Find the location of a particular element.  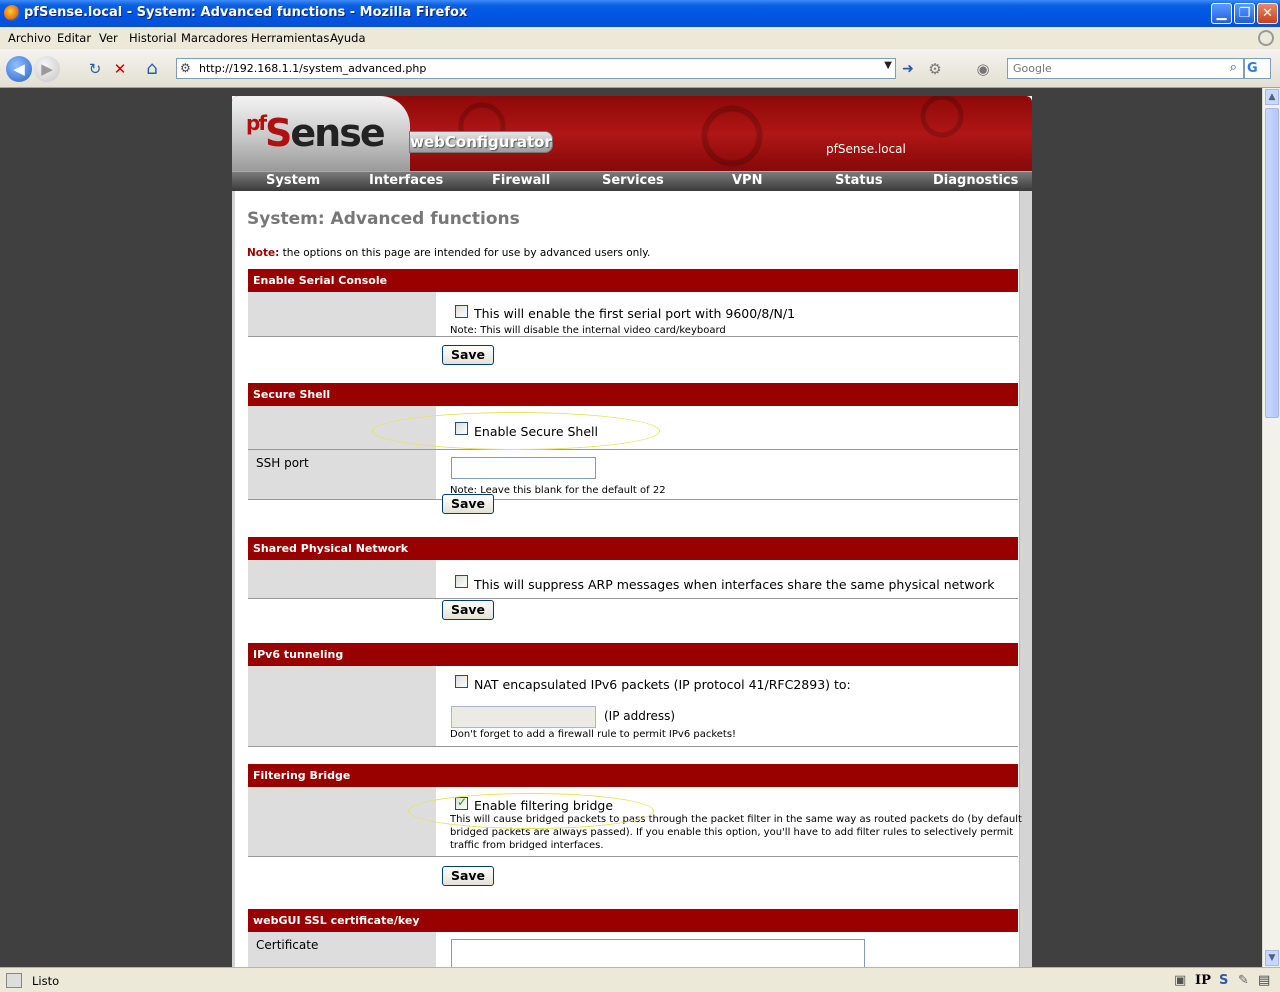

serial-save-button: Save is located at coordinates (468, 355).